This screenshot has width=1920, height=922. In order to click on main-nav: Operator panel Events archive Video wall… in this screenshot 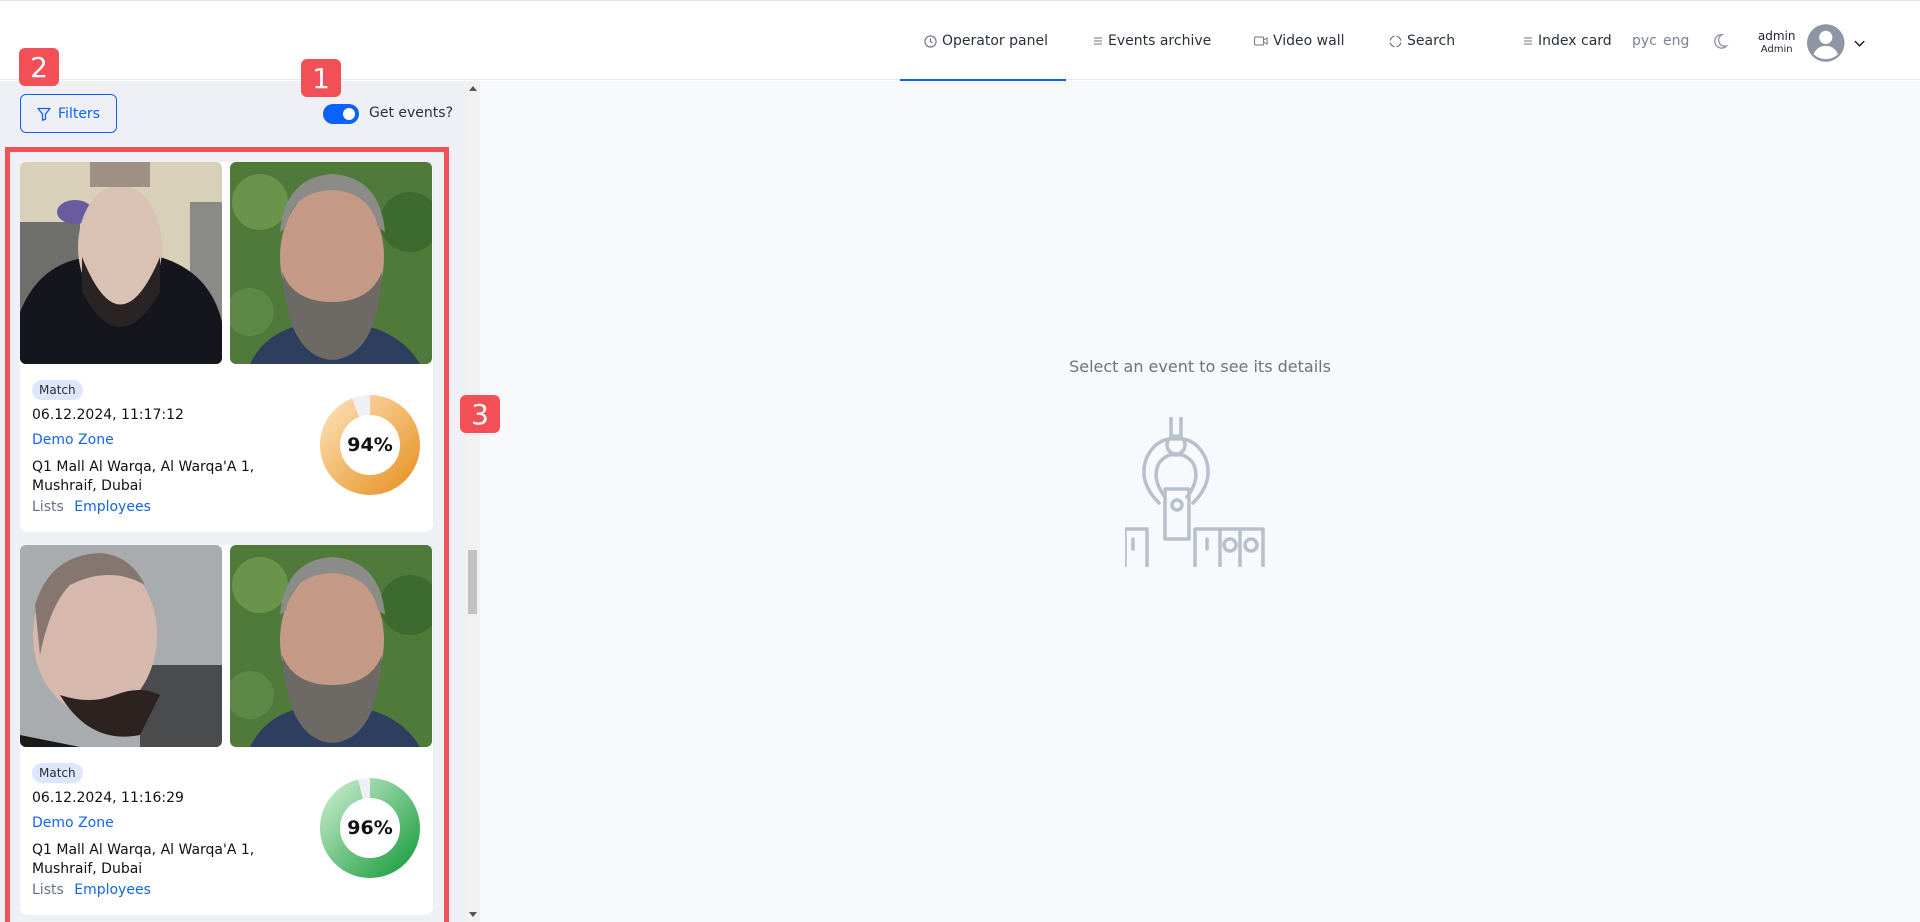, I will do `click(1256, 41)`.